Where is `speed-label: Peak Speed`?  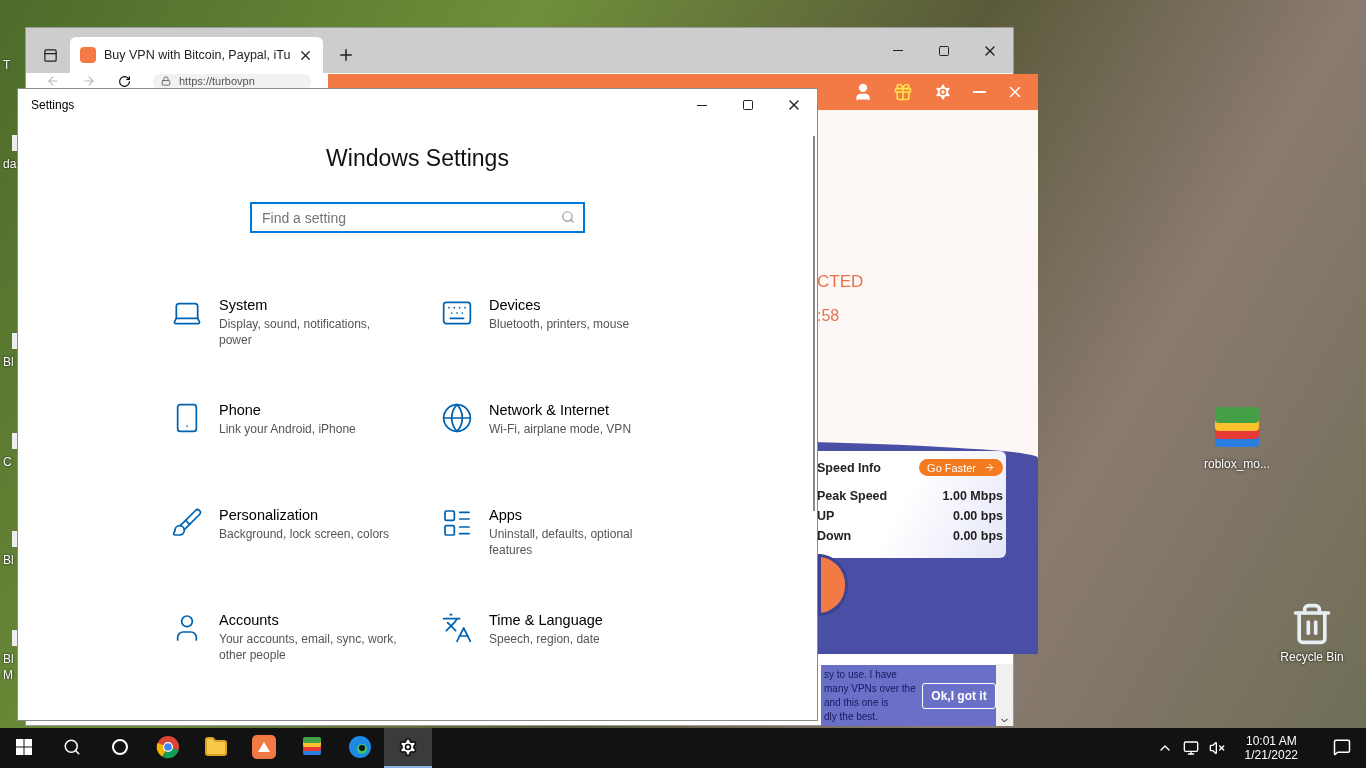
speed-label: Peak Speed is located at coordinates (852, 496).